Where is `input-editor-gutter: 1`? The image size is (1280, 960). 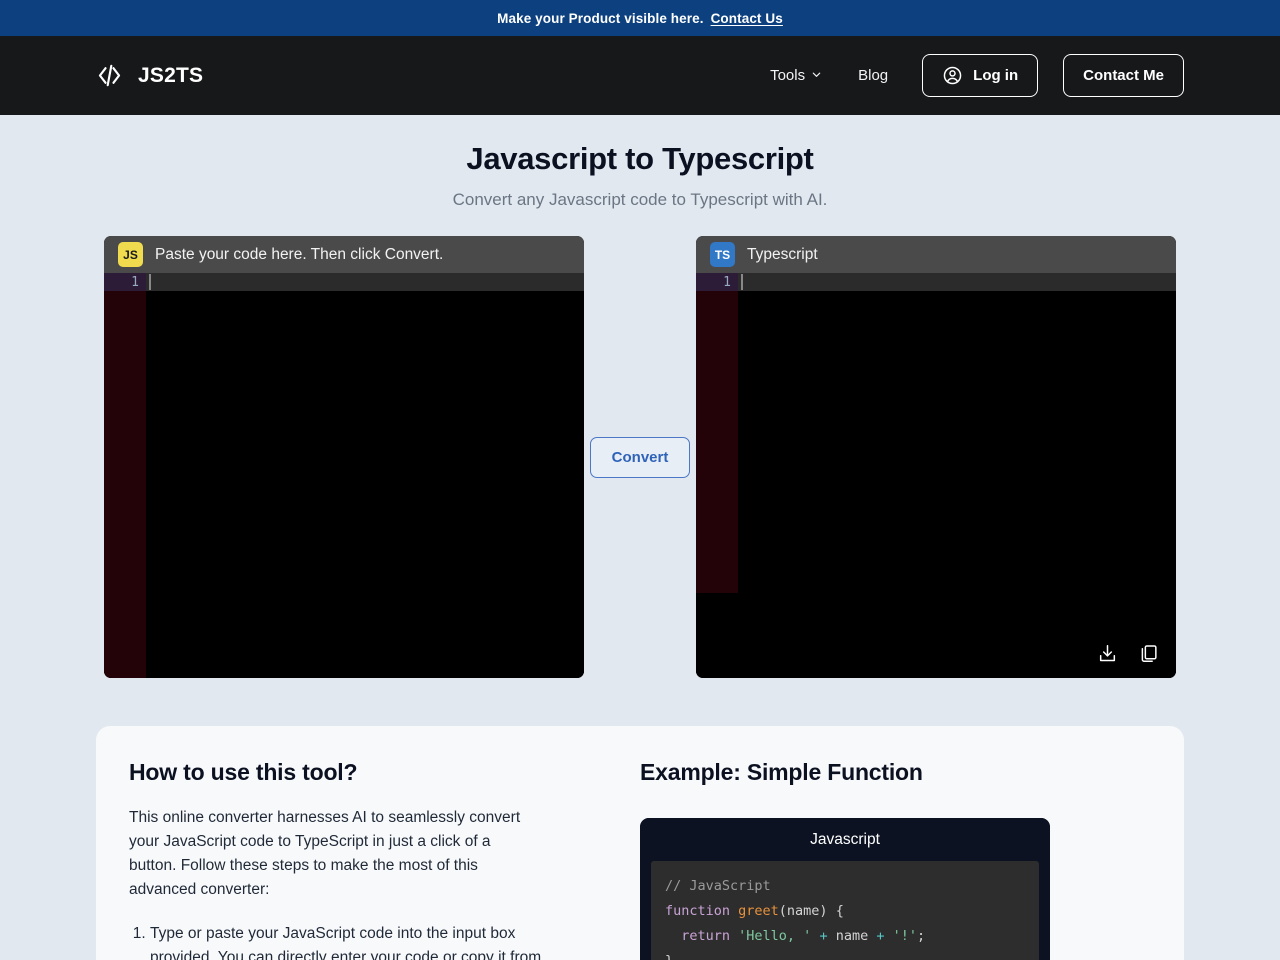 input-editor-gutter: 1 is located at coordinates (125, 475).